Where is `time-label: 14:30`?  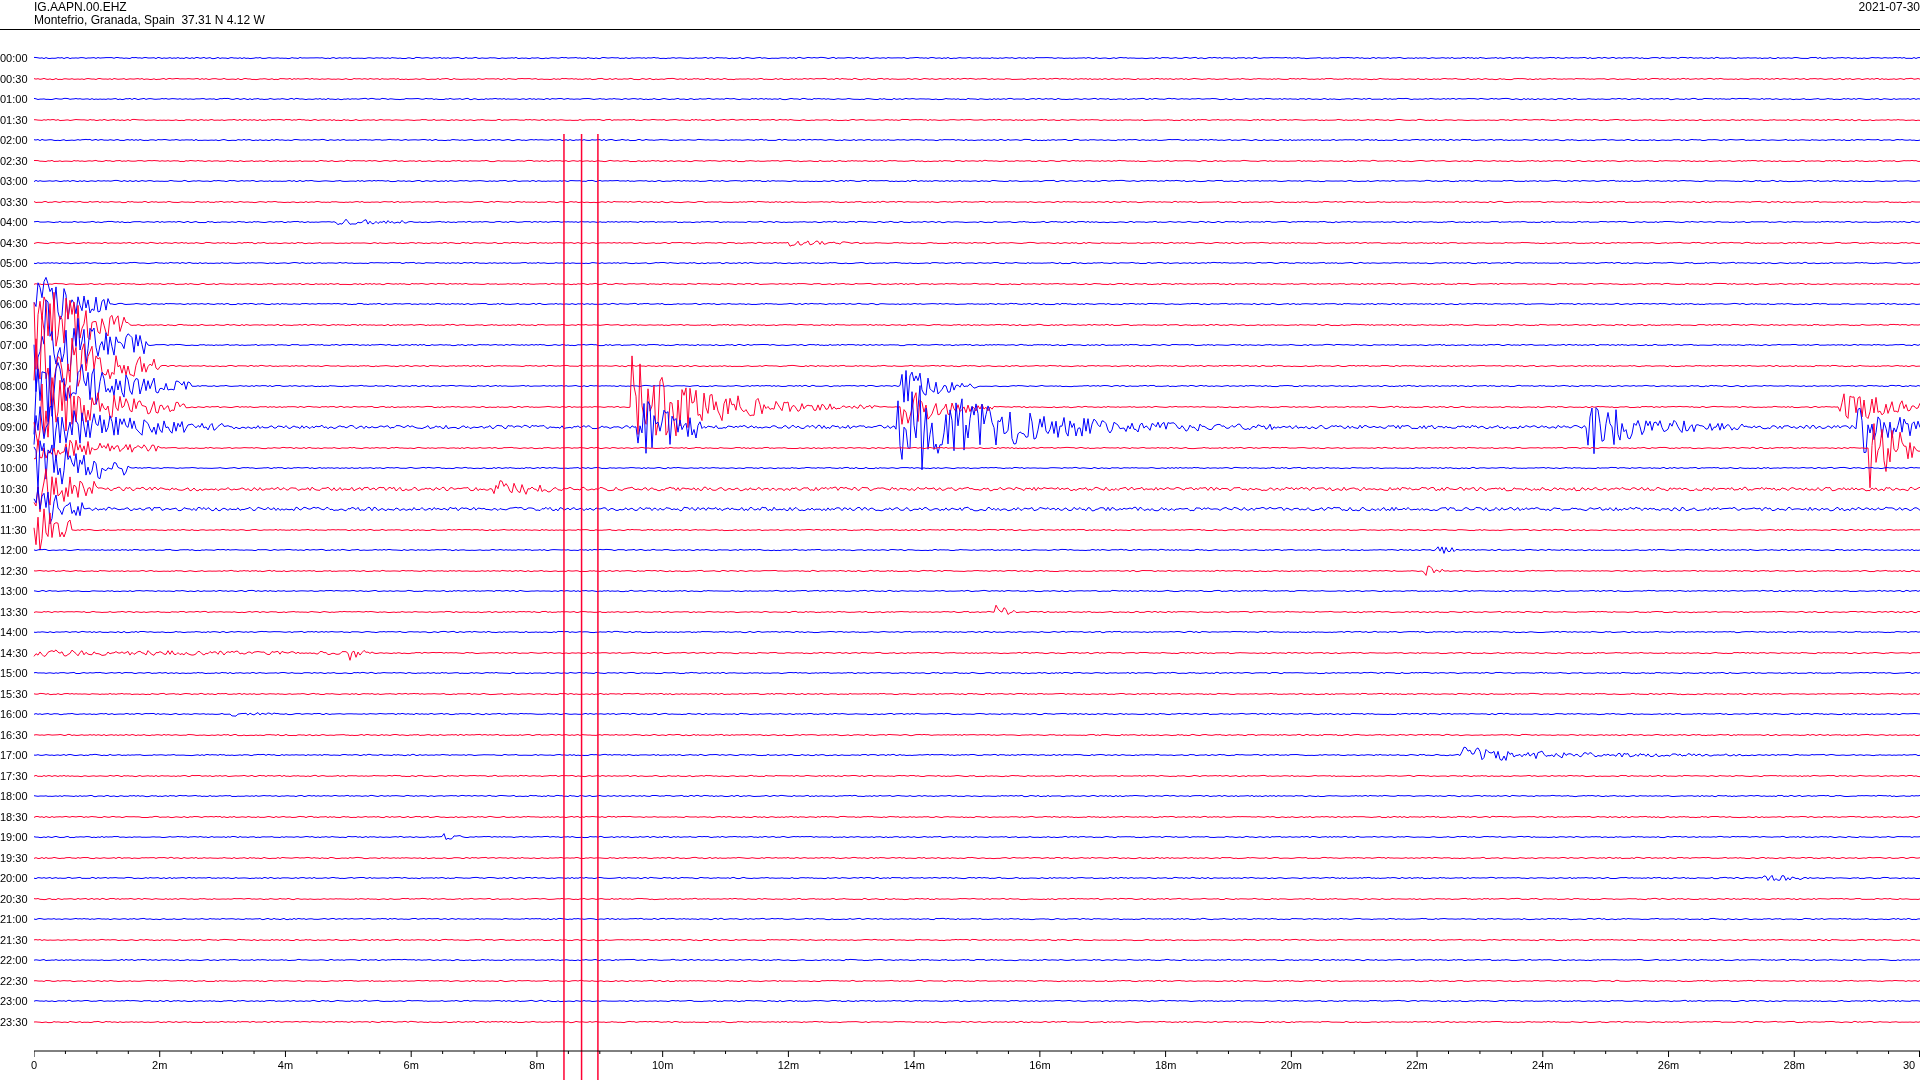 time-label: 14:30 is located at coordinates (14, 652).